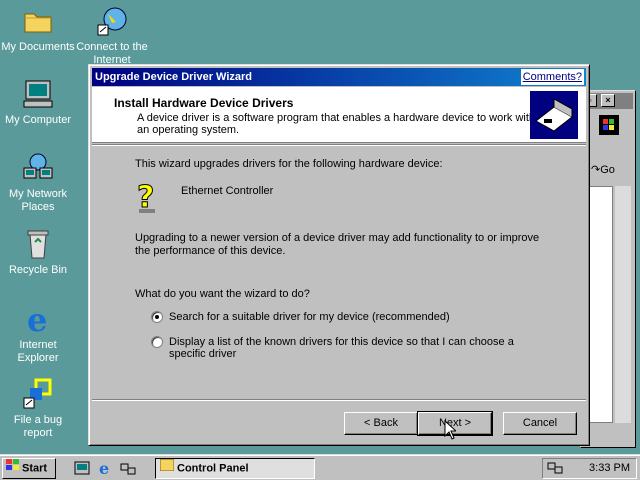  I want to click on desktop-icon-my-documents: My Documents, so click(38, 29).